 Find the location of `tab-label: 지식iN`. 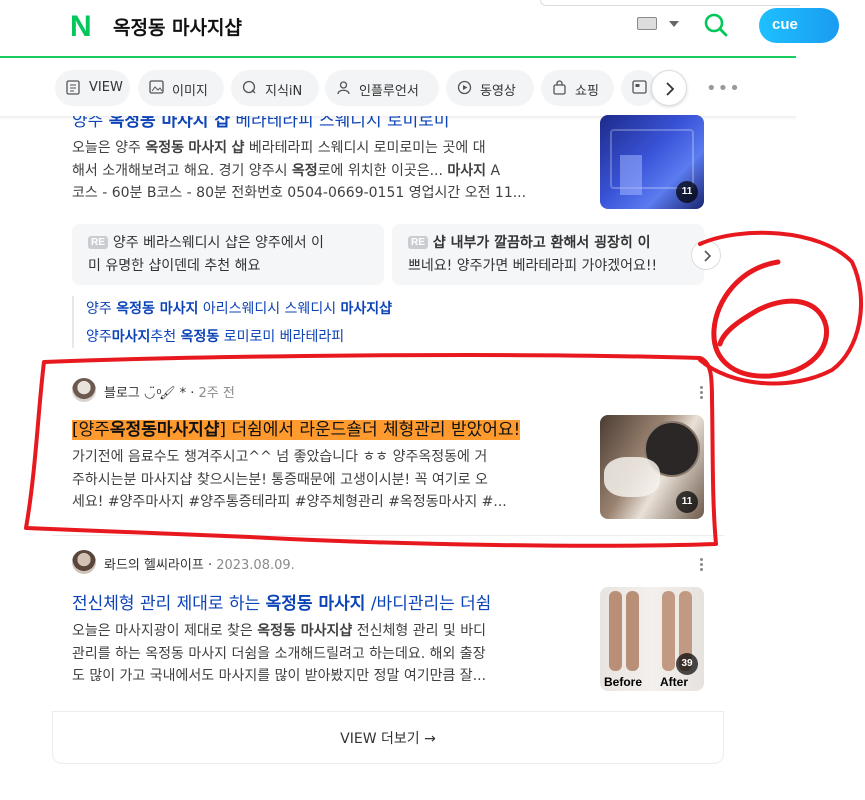

tab-label: 지식iN is located at coordinates (284, 91).